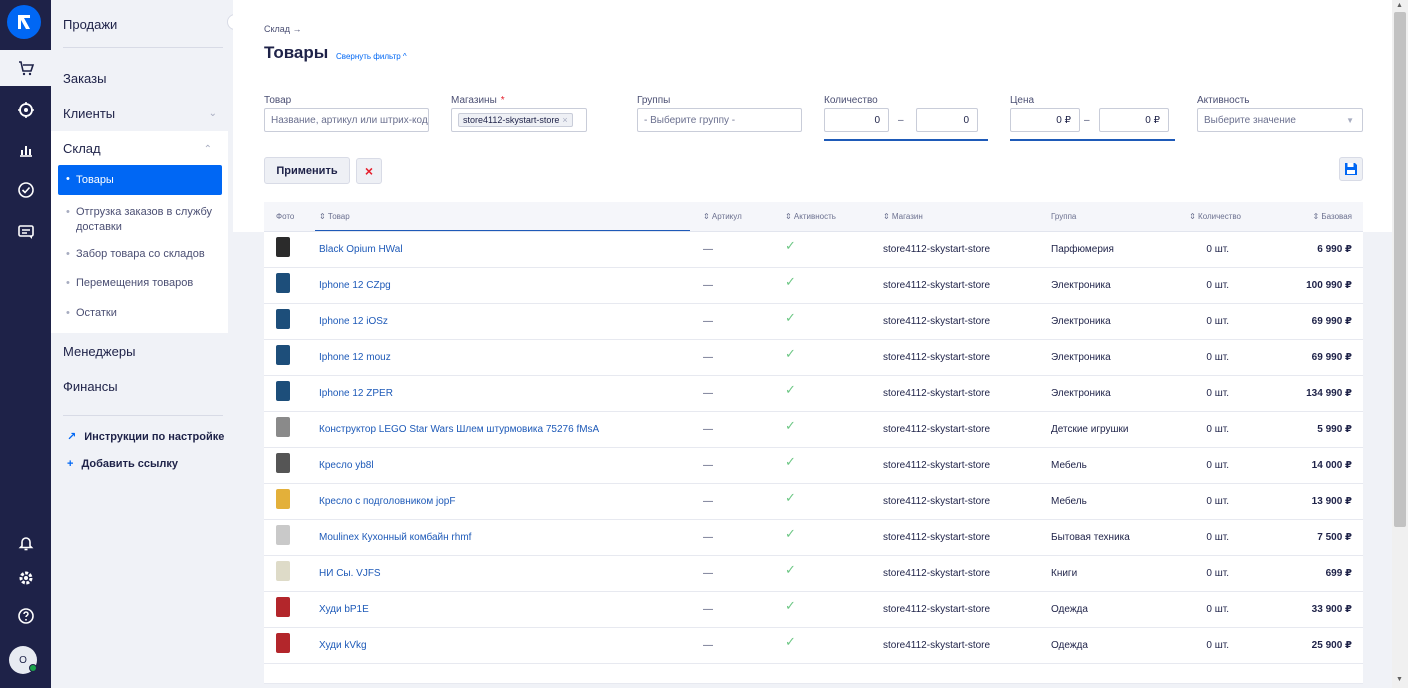  What do you see at coordinates (285, 216) in the screenshot?
I see `col-photo: Фото` at bounding box center [285, 216].